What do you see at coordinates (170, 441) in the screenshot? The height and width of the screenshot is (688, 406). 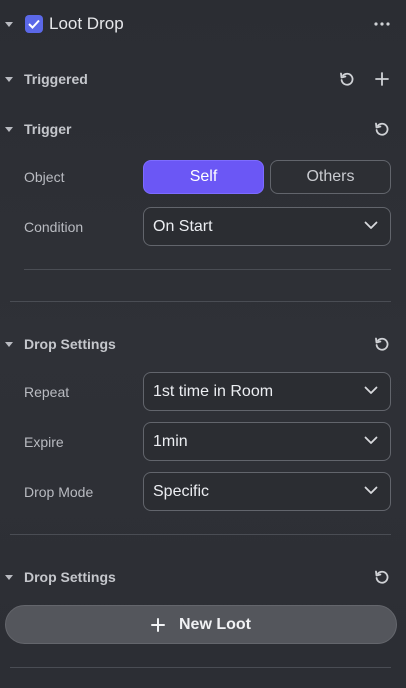 I see `expire-value: 1min` at bounding box center [170, 441].